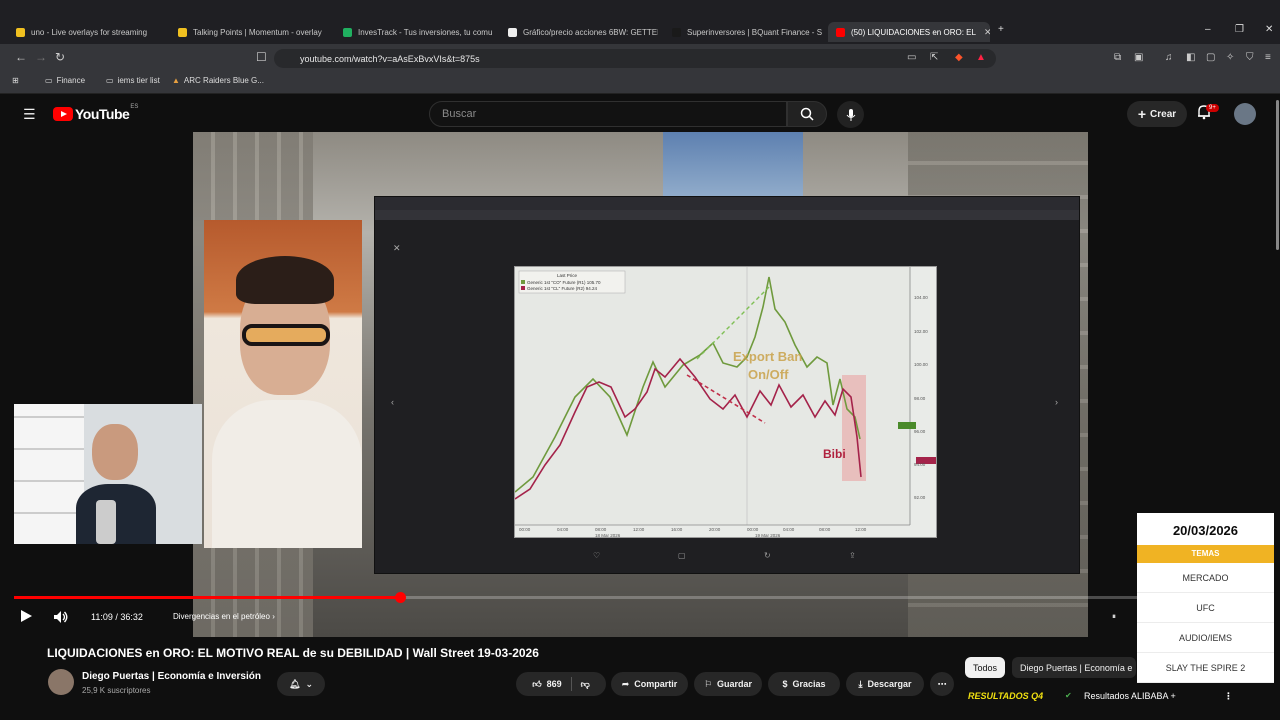 The height and width of the screenshot is (720, 1280). Describe the element at coordinates (41, 57) in the screenshot. I see `forward-icon: →` at that location.